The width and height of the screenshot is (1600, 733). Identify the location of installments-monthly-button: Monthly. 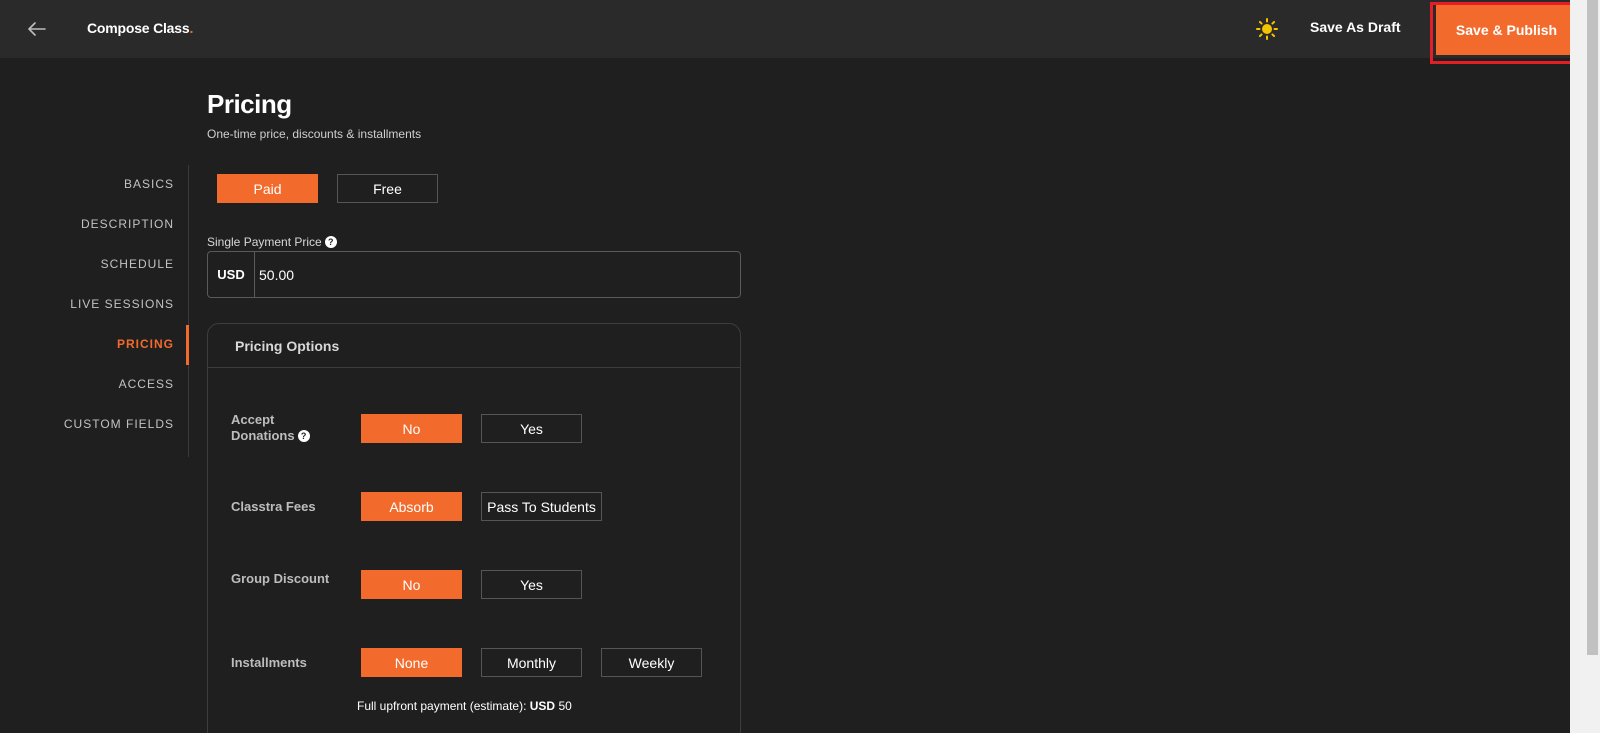
(531, 662).